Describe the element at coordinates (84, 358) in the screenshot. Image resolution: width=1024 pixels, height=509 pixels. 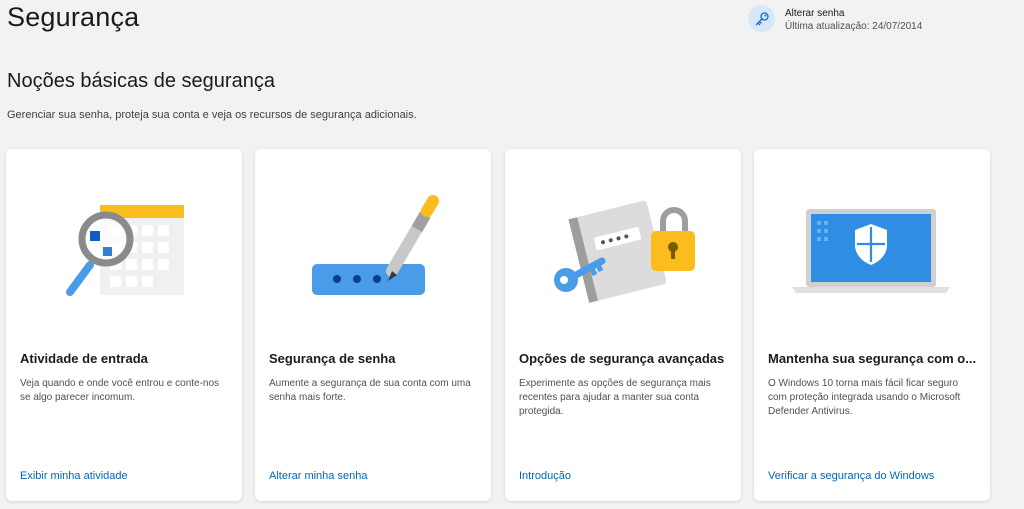
I see `card-title: Atividade de entrada` at that location.